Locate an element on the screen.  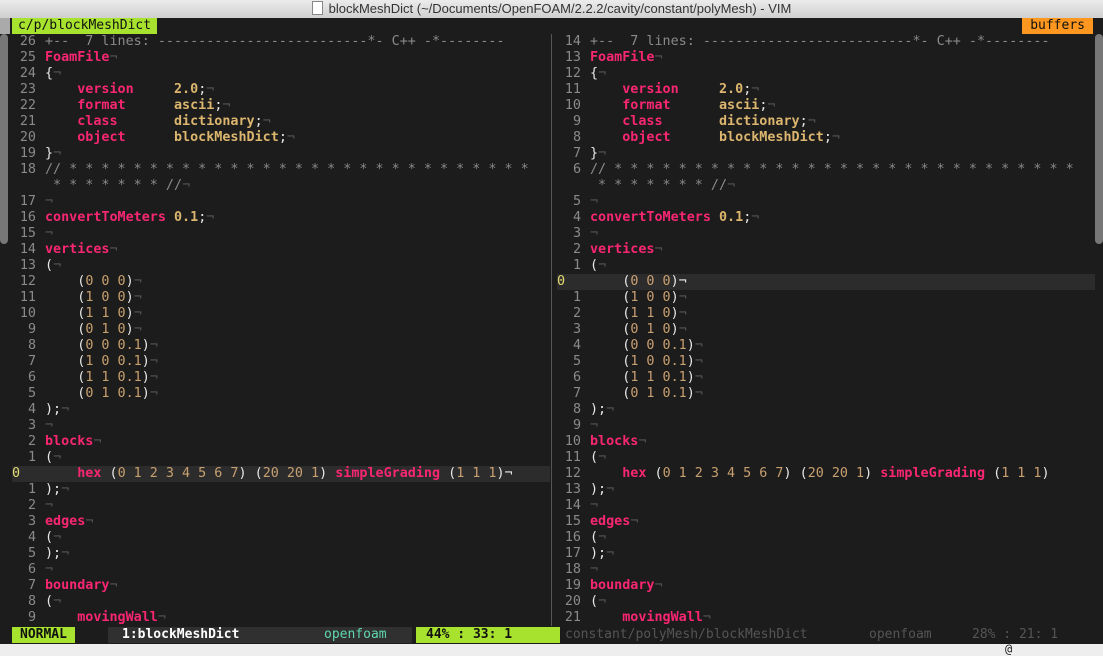
code-line: 19}¬ is located at coordinates (281, 154).